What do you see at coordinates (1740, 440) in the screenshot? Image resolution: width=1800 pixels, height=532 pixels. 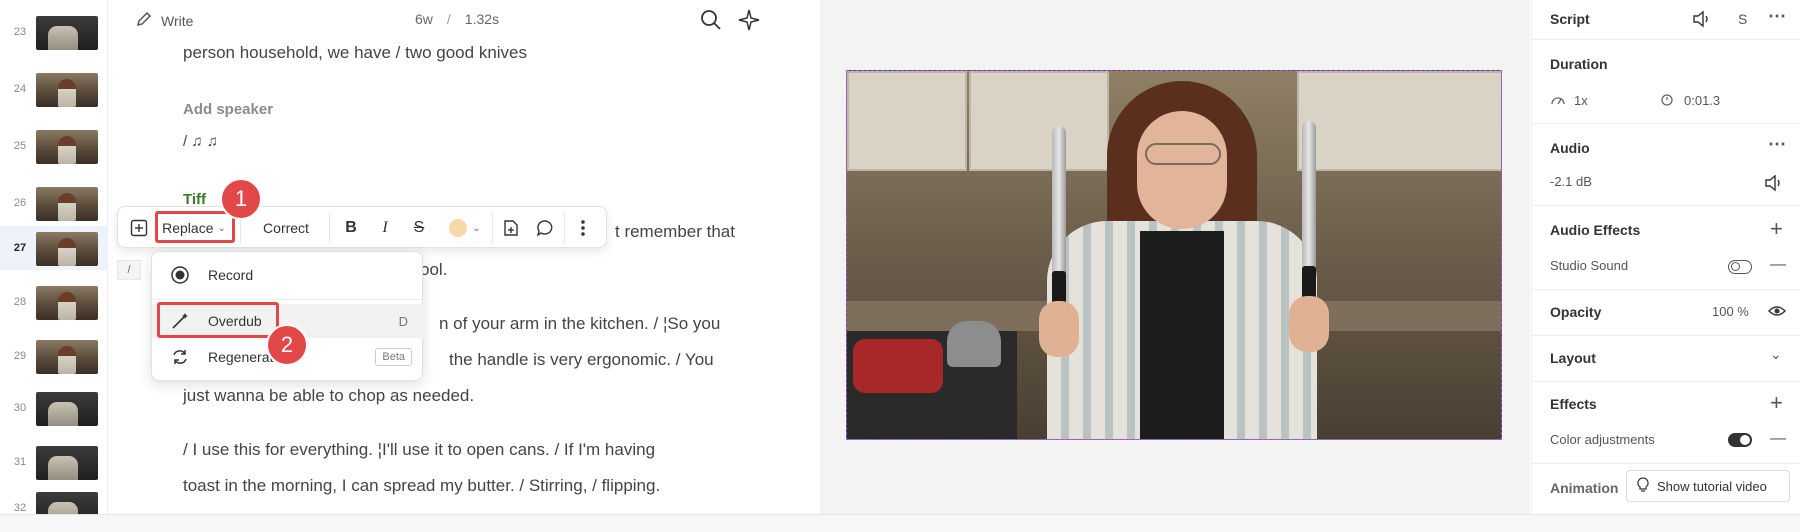 I see `color-adjustments-toggle` at bounding box center [1740, 440].